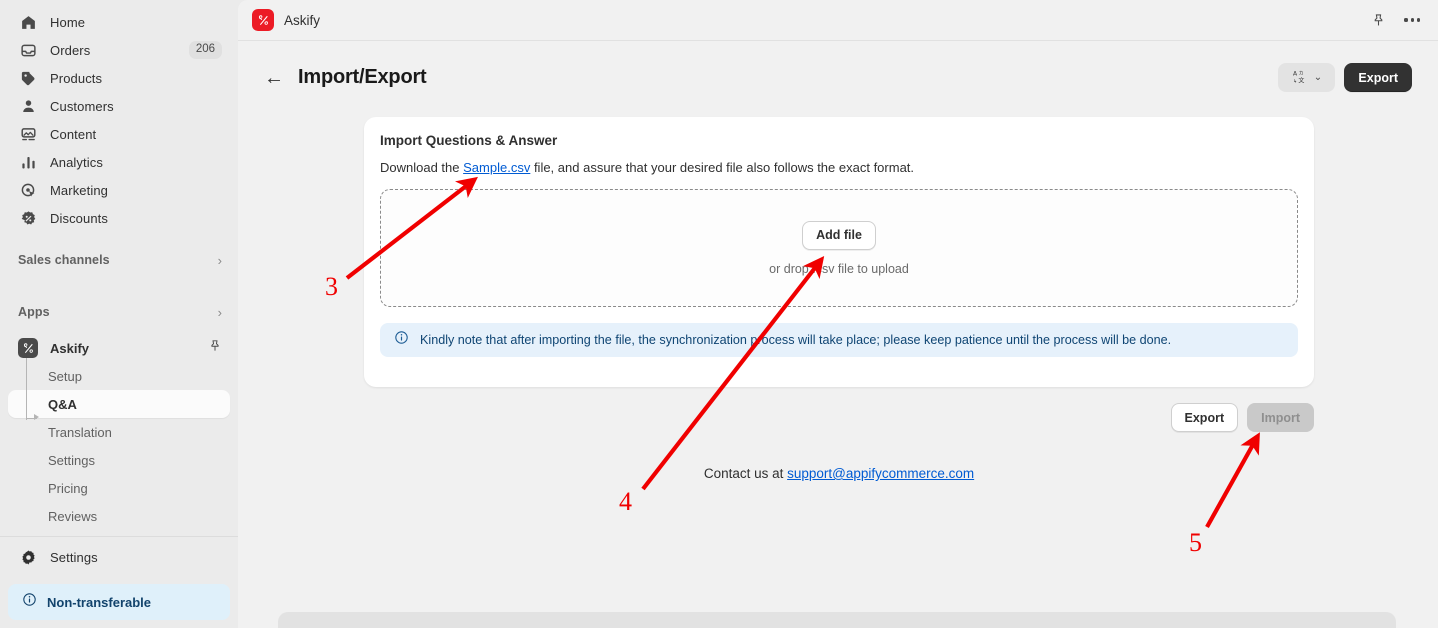 This screenshot has width=1438, height=628. I want to click on sidebar-section-apps: Apps ›, so click(119, 312).